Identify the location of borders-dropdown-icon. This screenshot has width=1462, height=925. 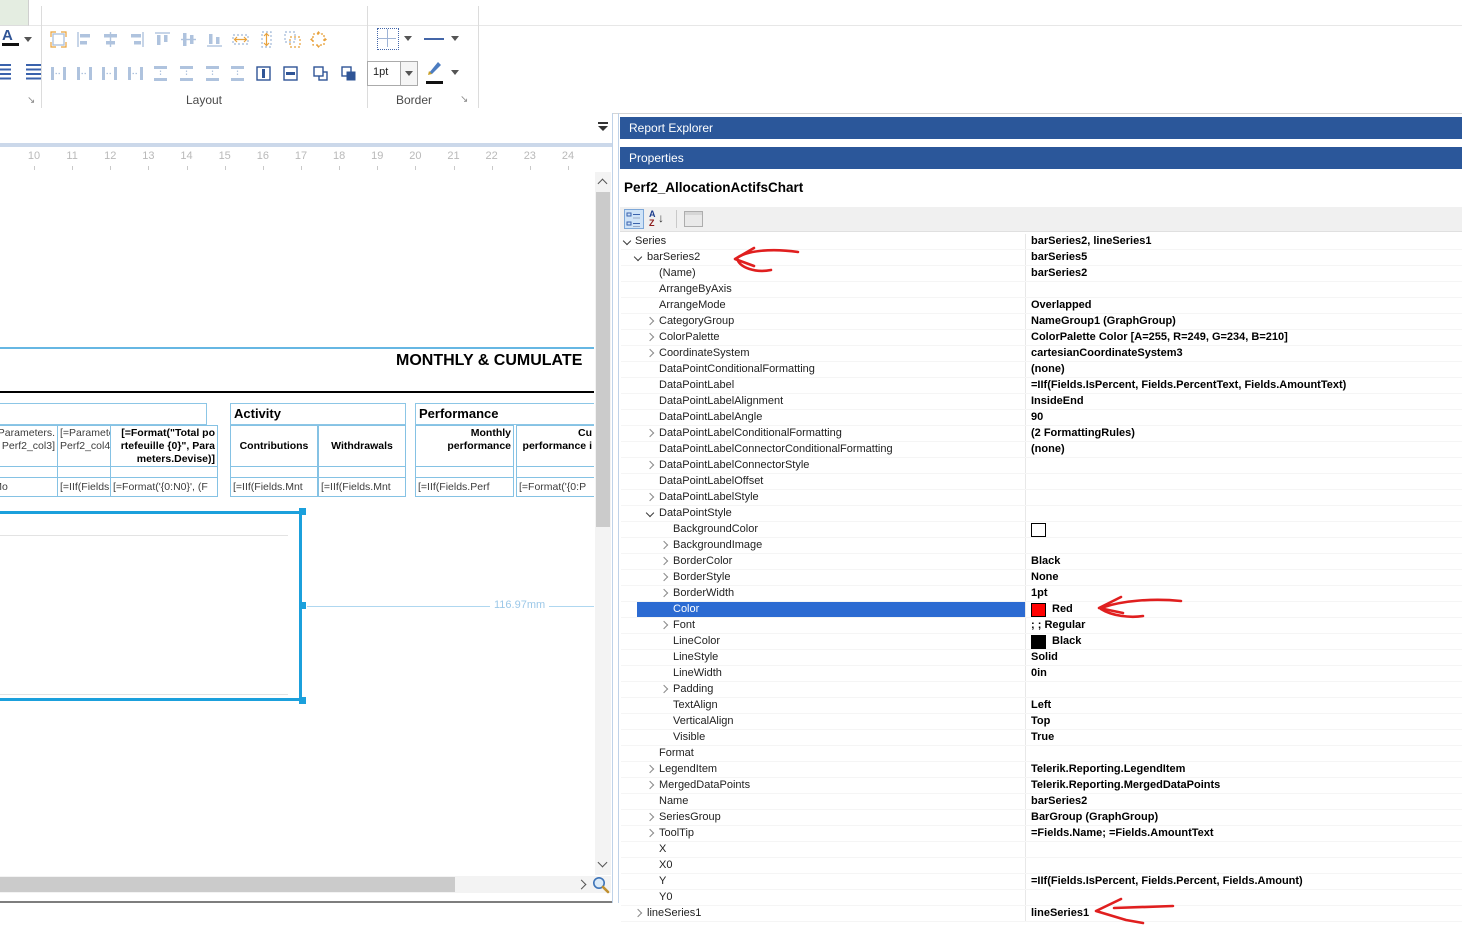
(408, 38).